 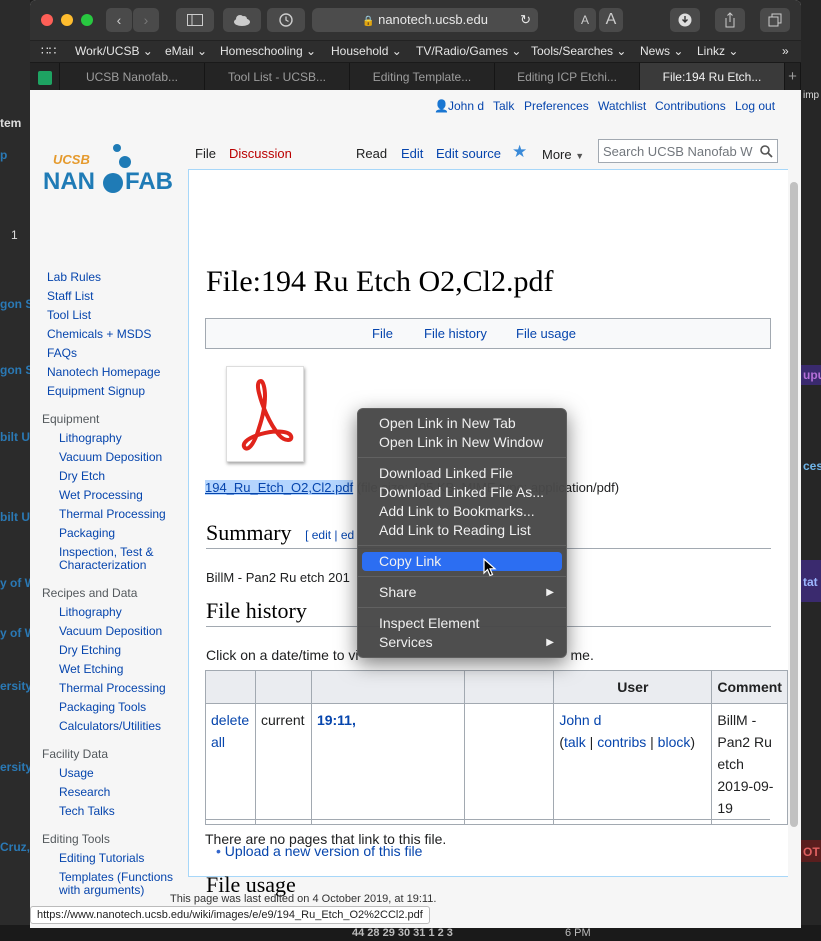 I want to click on text-larger-button: A, so click(x=611, y=20).